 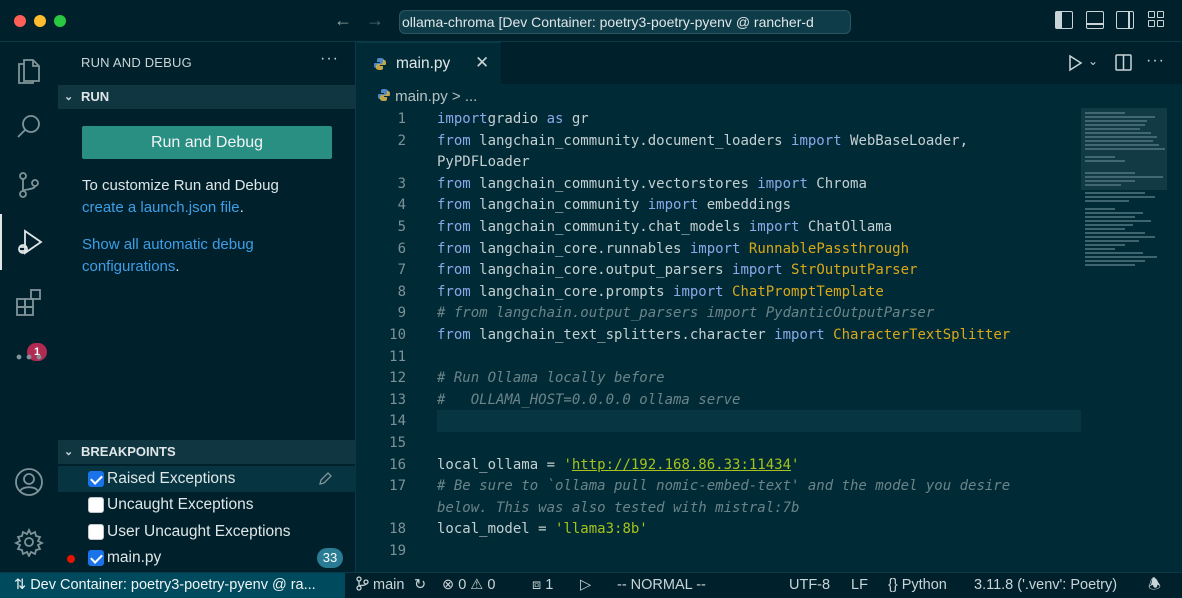 I want to click on customize-text: To customize Run and Debug, so click(x=180, y=185).